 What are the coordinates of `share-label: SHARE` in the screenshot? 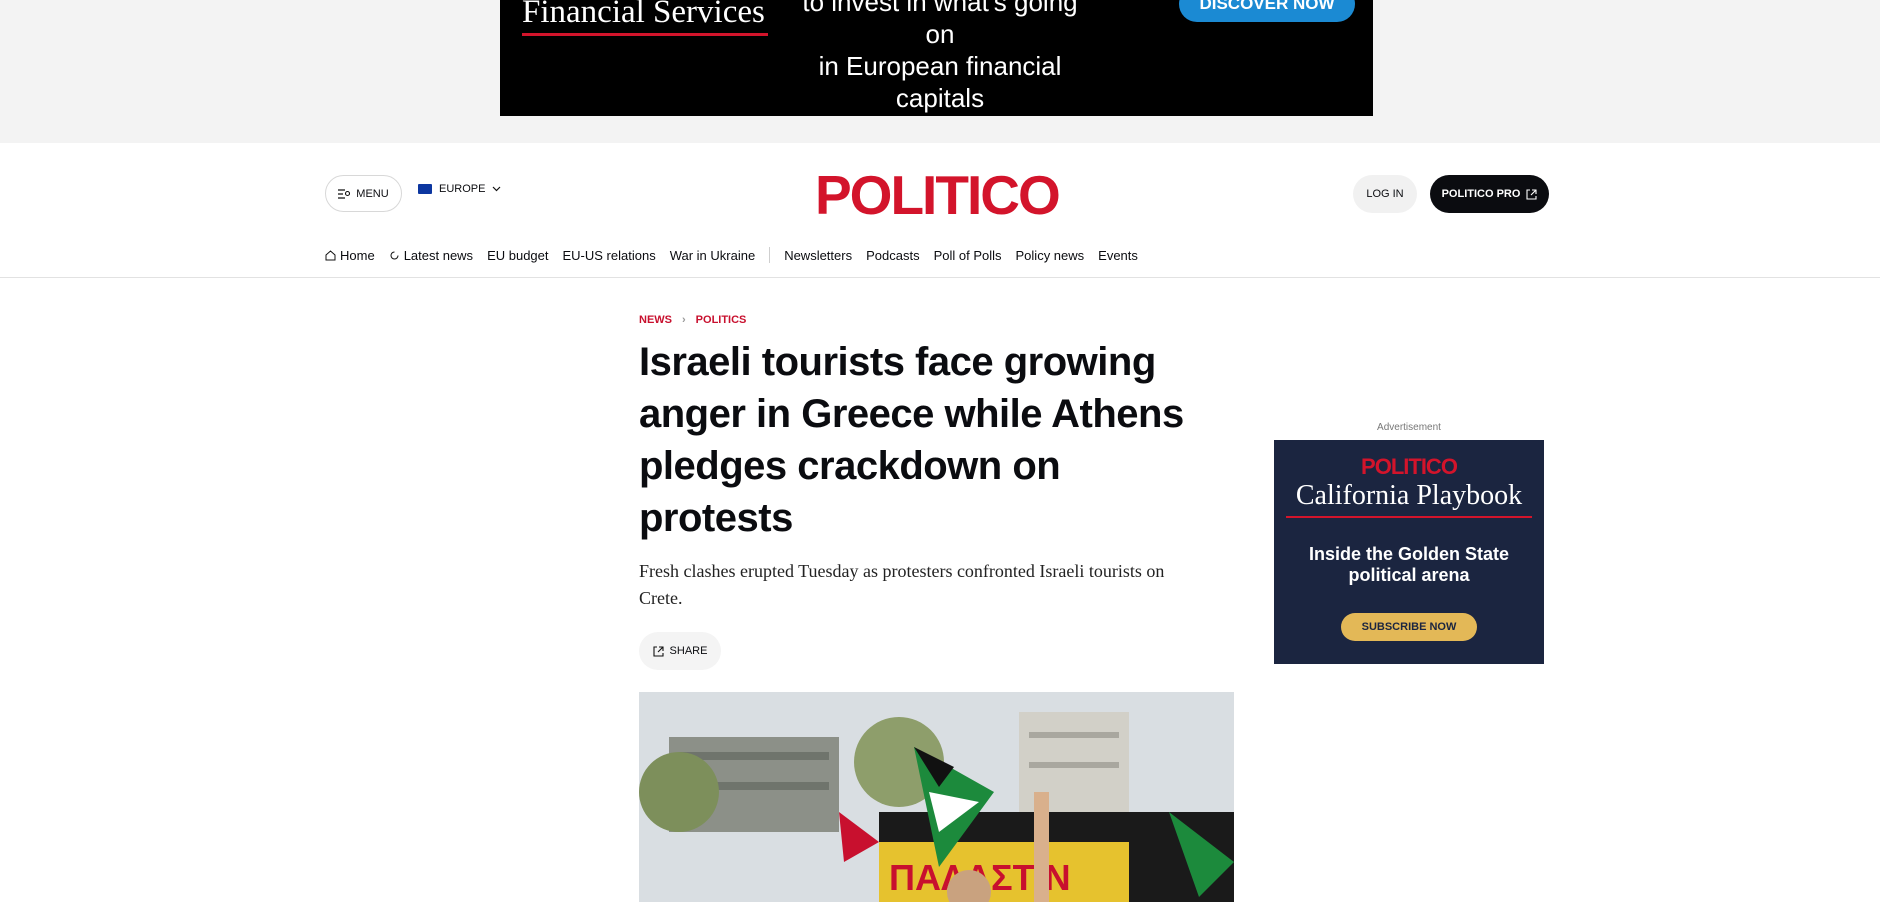 It's located at (688, 651).